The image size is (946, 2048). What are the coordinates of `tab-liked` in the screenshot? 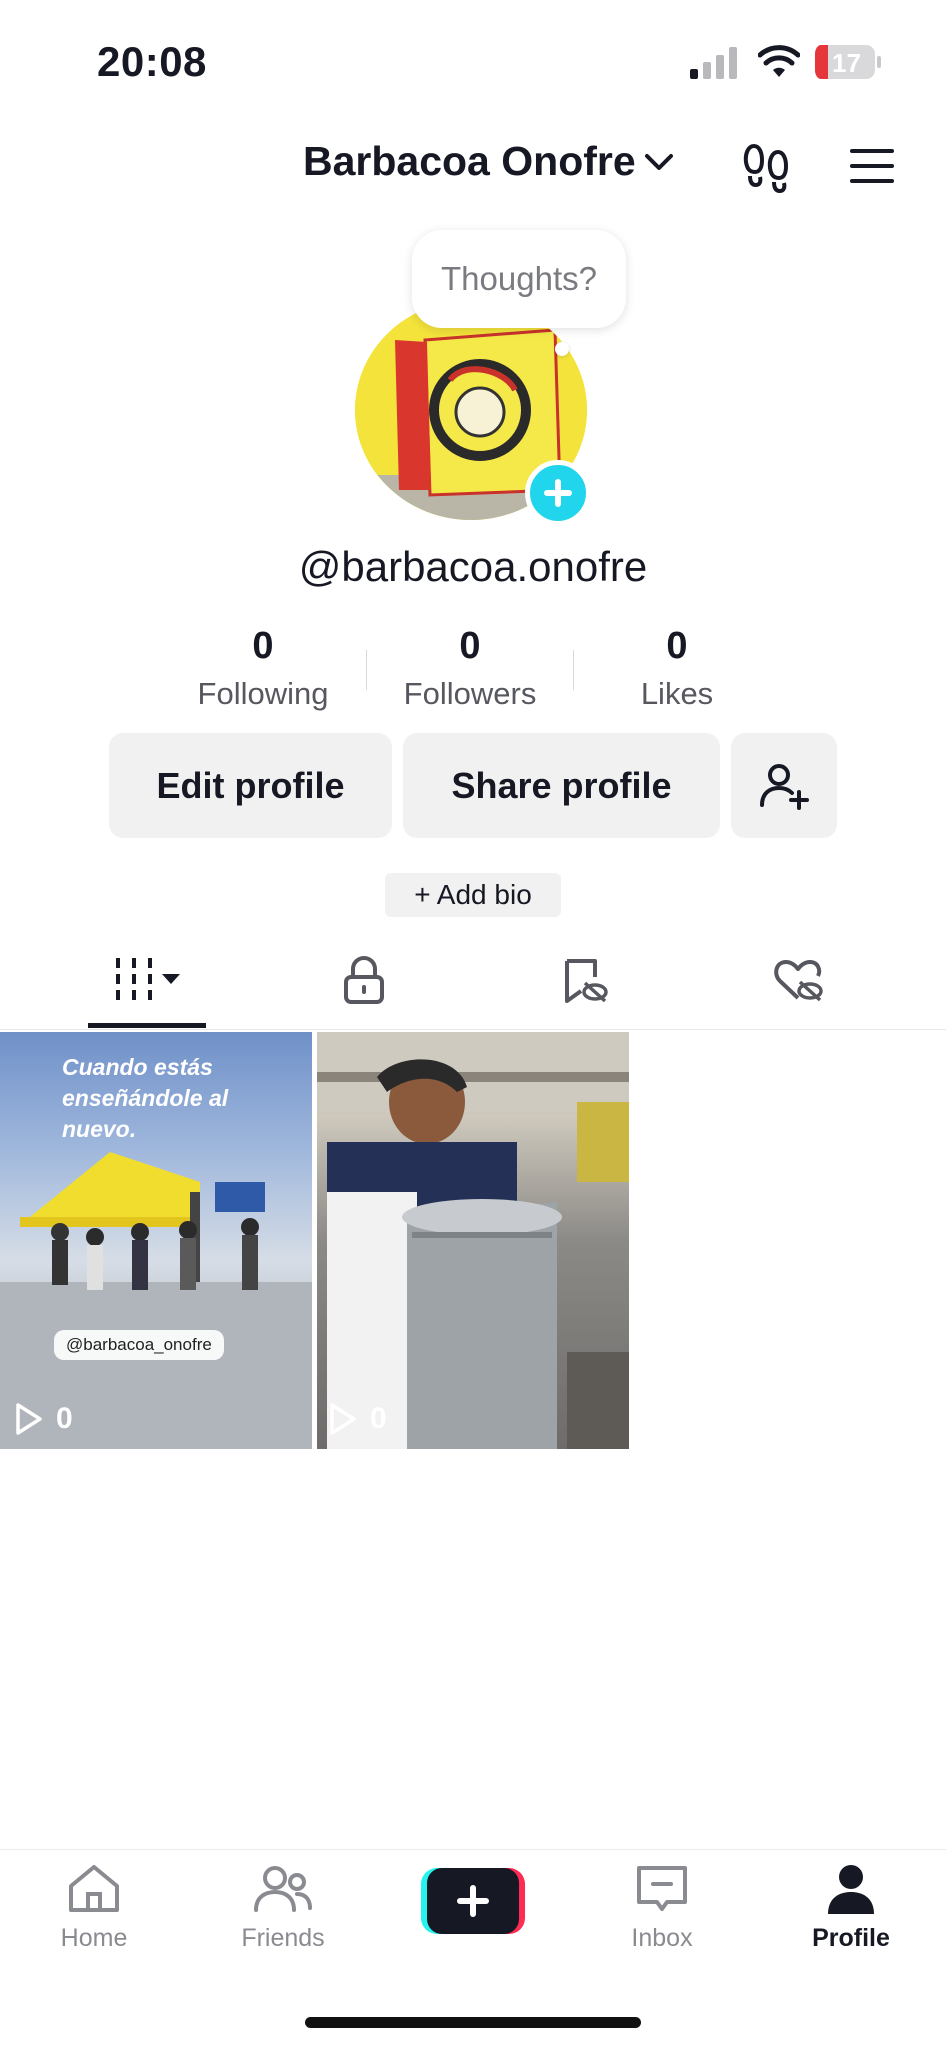 It's located at (798, 980).